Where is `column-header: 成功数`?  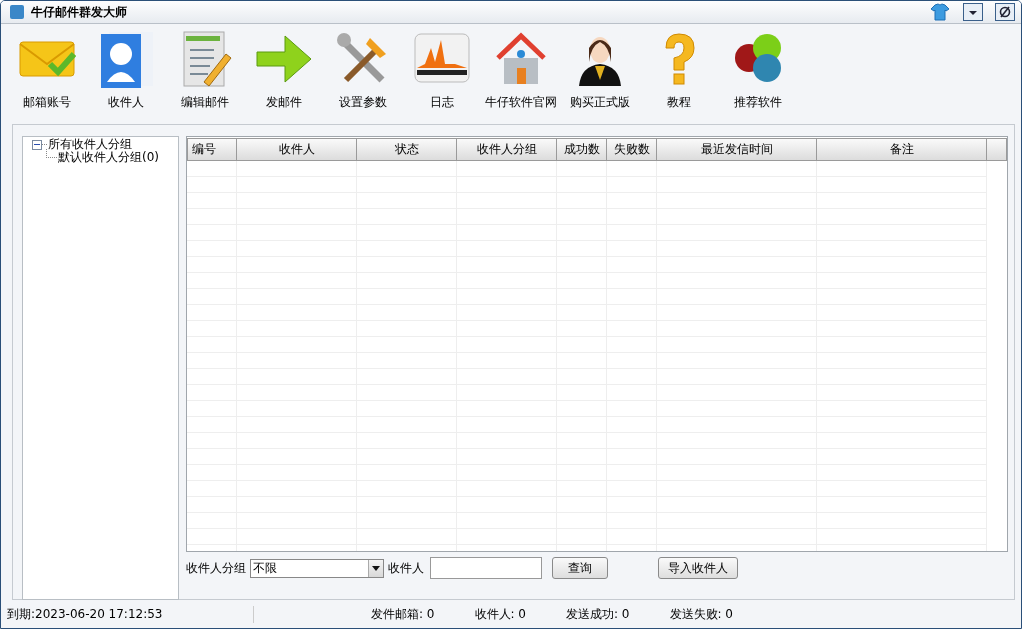
column-header: 成功数 is located at coordinates (582, 149).